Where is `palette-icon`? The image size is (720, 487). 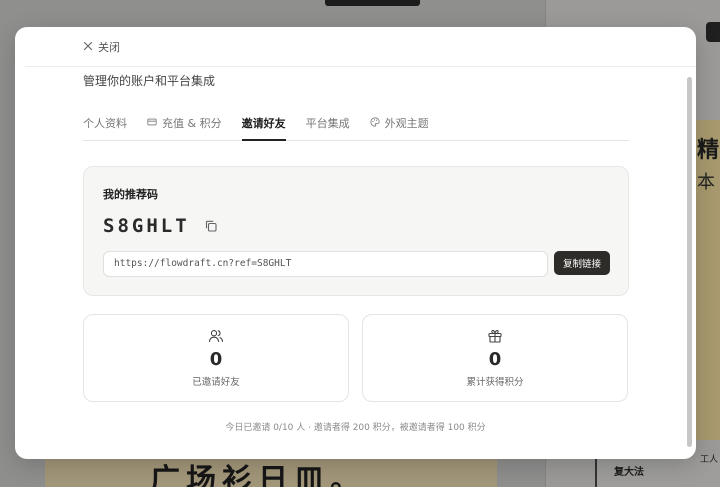 palette-icon is located at coordinates (375, 123).